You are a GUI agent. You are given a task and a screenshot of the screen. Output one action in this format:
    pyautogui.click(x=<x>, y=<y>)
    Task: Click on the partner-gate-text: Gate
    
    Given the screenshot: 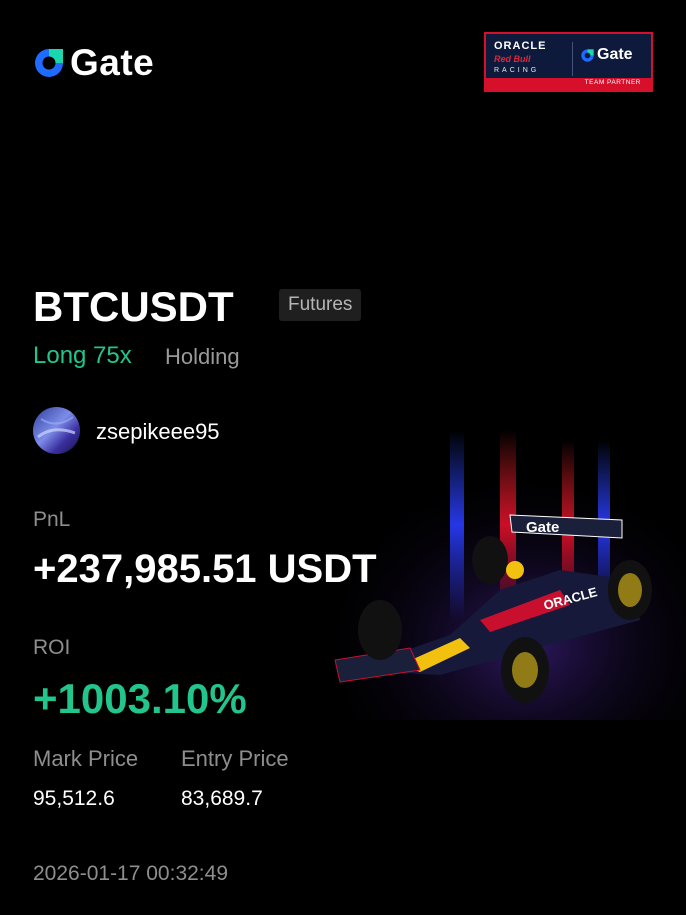 What is the action you would take?
    pyautogui.click(x=615, y=54)
    